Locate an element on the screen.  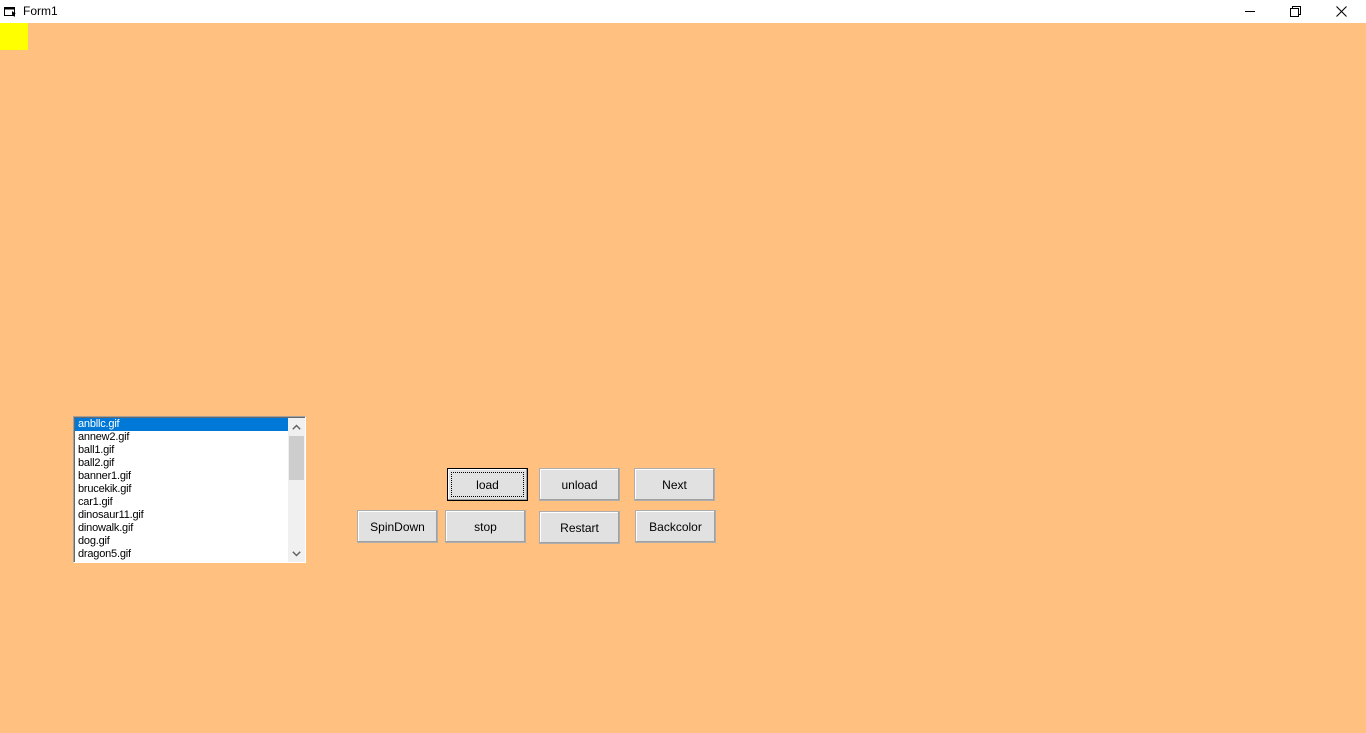
list-item: dinosaur11.gif is located at coordinates (181, 515).